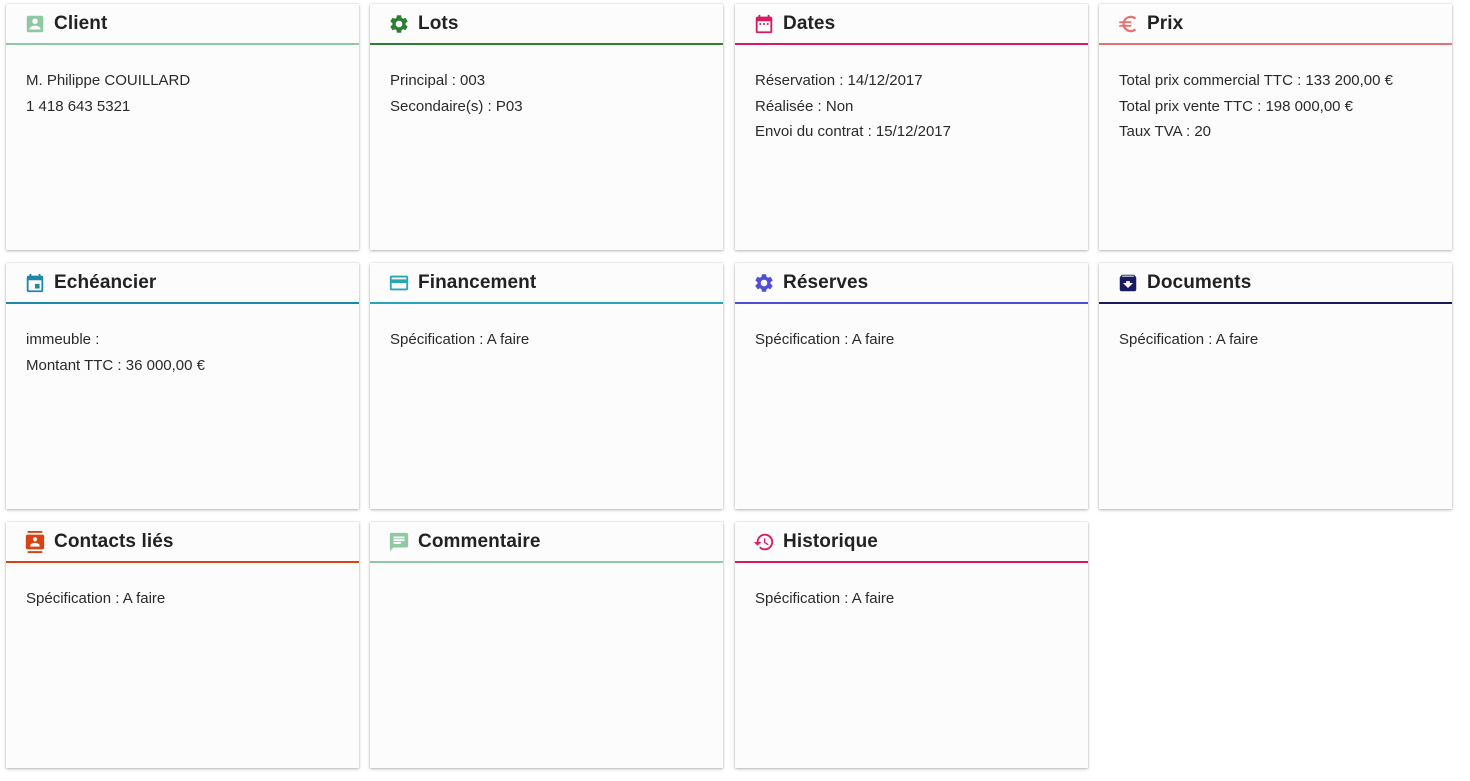  I want to click on card-documents: Documents Spécification : A faire, so click(1275, 386).